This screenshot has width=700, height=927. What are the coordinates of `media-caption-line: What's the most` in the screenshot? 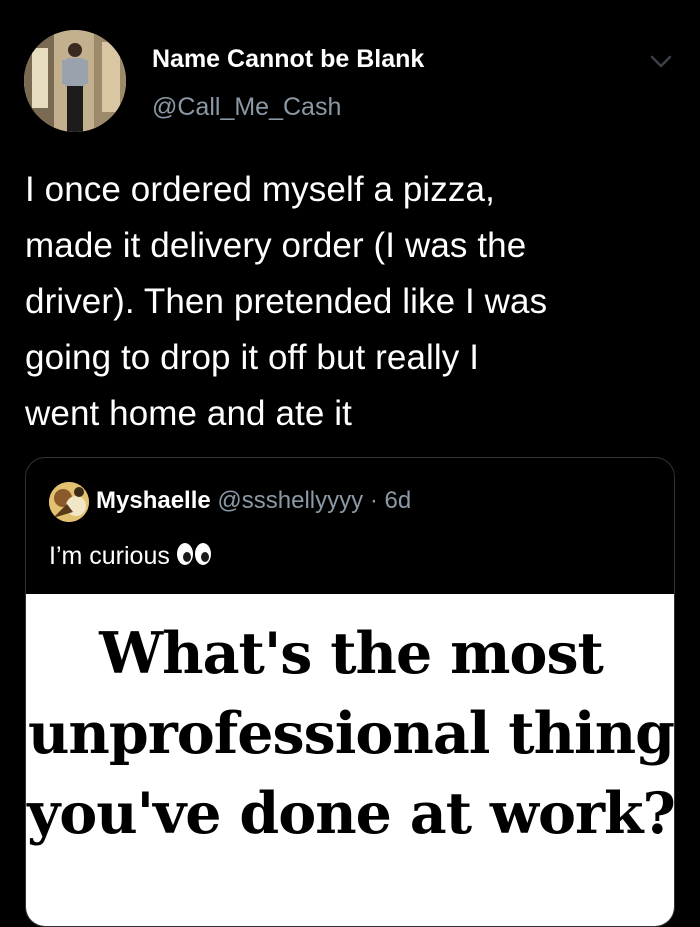 It's located at (351, 653).